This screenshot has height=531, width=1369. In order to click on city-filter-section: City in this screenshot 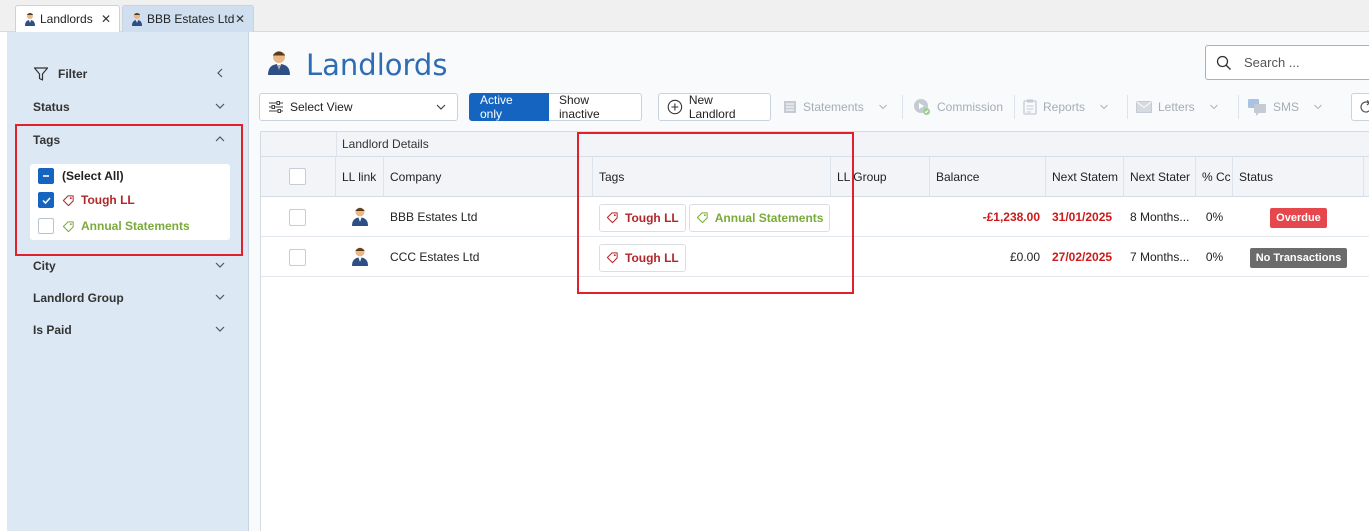, I will do `click(130, 266)`.